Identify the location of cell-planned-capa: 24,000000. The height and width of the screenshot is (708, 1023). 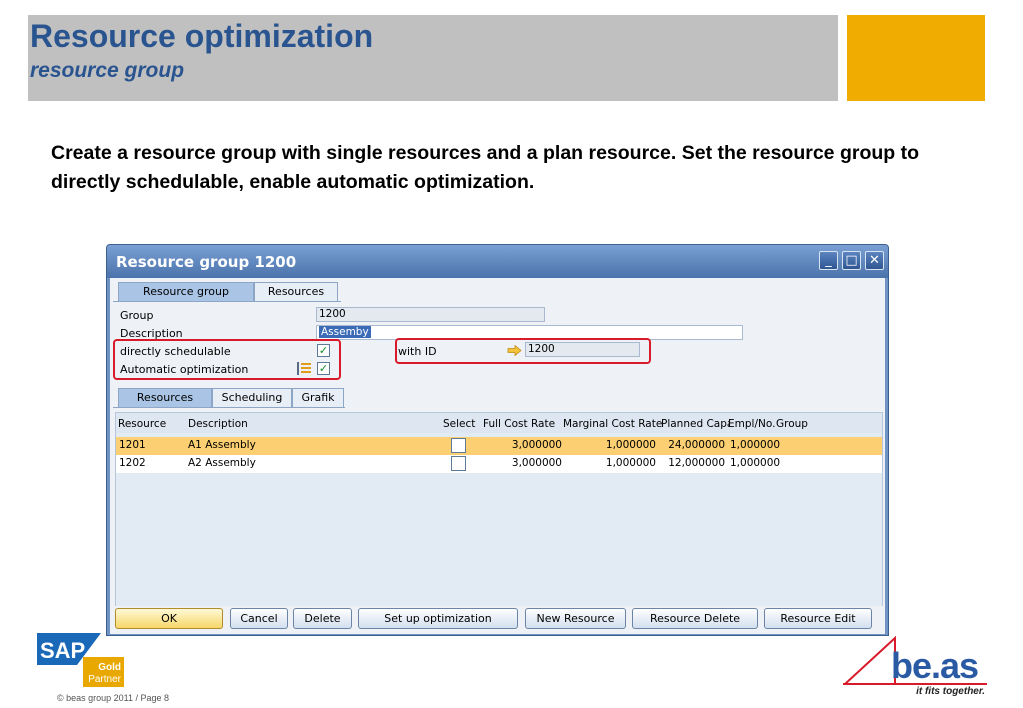
(696, 445).